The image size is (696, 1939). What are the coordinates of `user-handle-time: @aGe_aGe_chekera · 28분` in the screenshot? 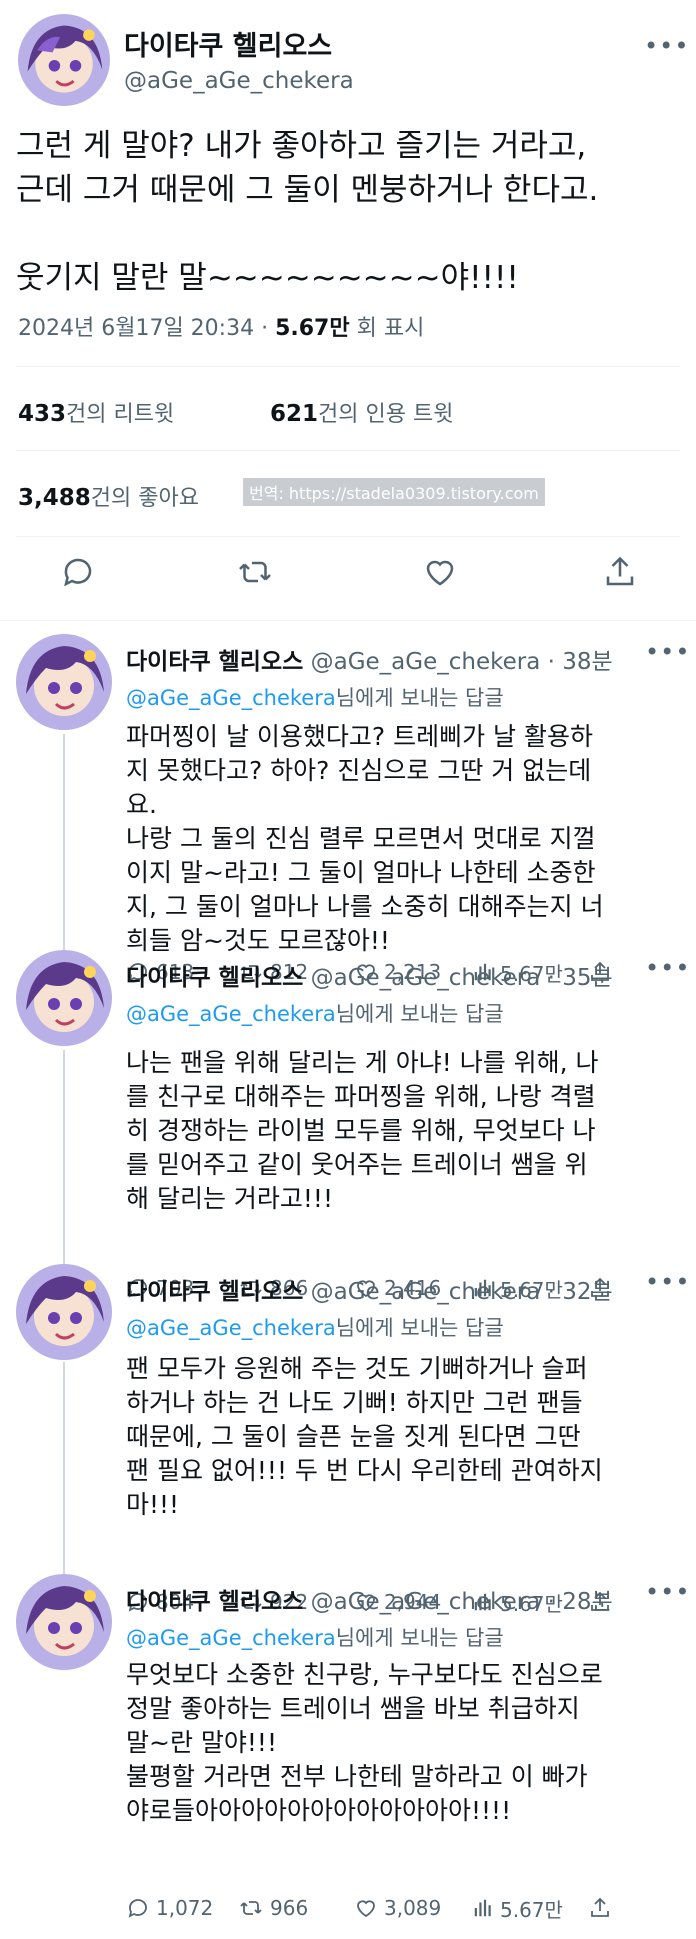 It's located at (462, 1602).